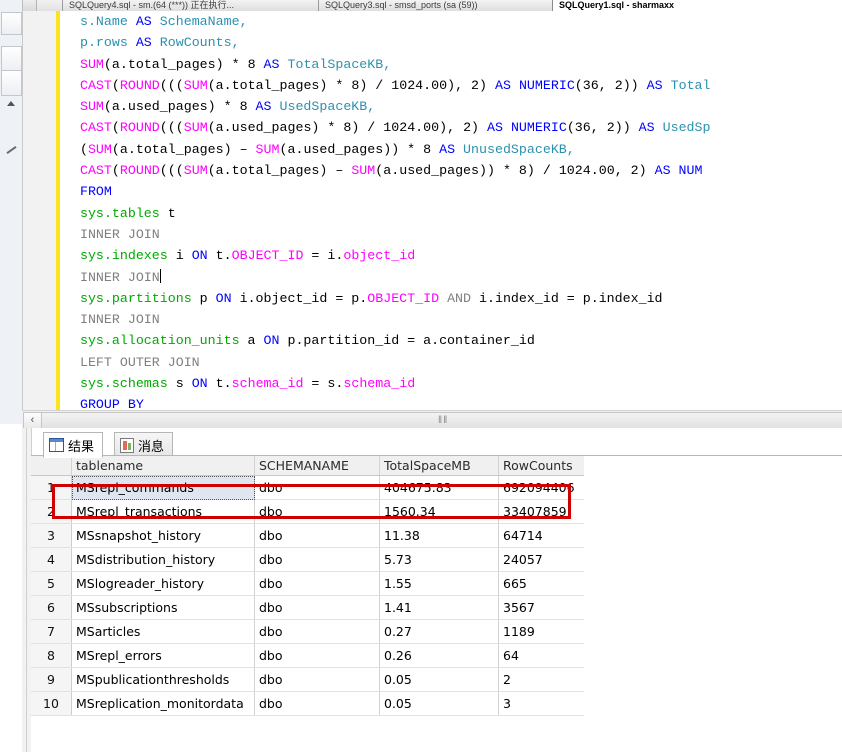 Image resolution: width=842 pixels, height=753 pixels. What do you see at coordinates (547, 511) in the screenshot?
I see `cell-rowcounts: 33407859` at bounding box center [547, 511].